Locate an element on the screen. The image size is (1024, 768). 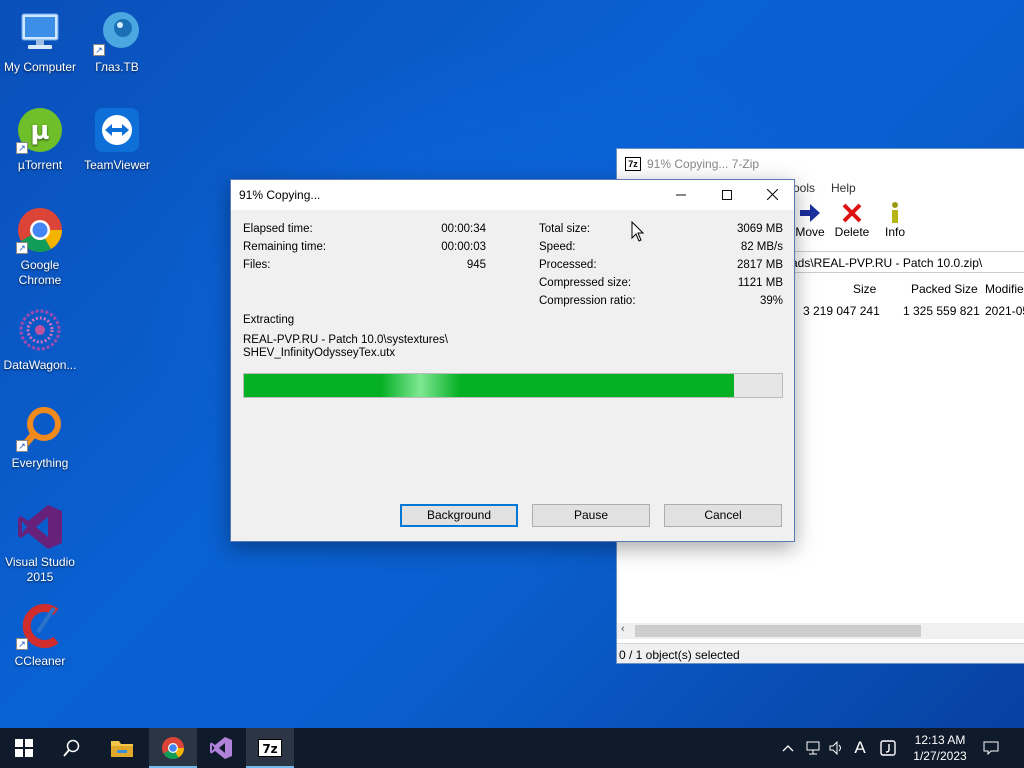
move-arrow-icon is located at coordinates (810, 212).